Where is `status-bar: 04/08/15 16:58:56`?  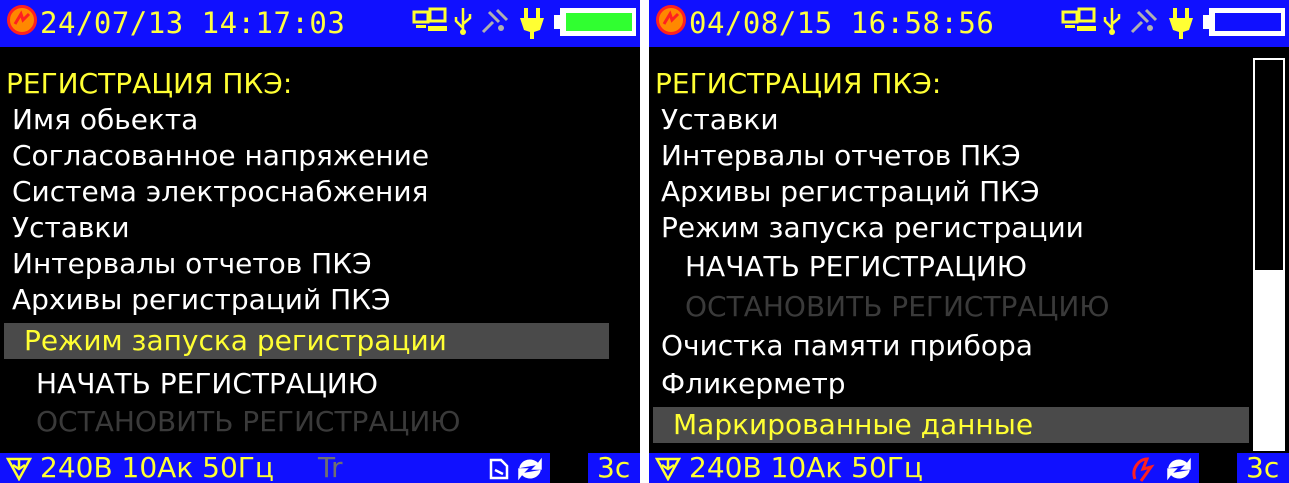 status-bar: 04/08/15 16:58:56 is located at coordinates (969, 23).